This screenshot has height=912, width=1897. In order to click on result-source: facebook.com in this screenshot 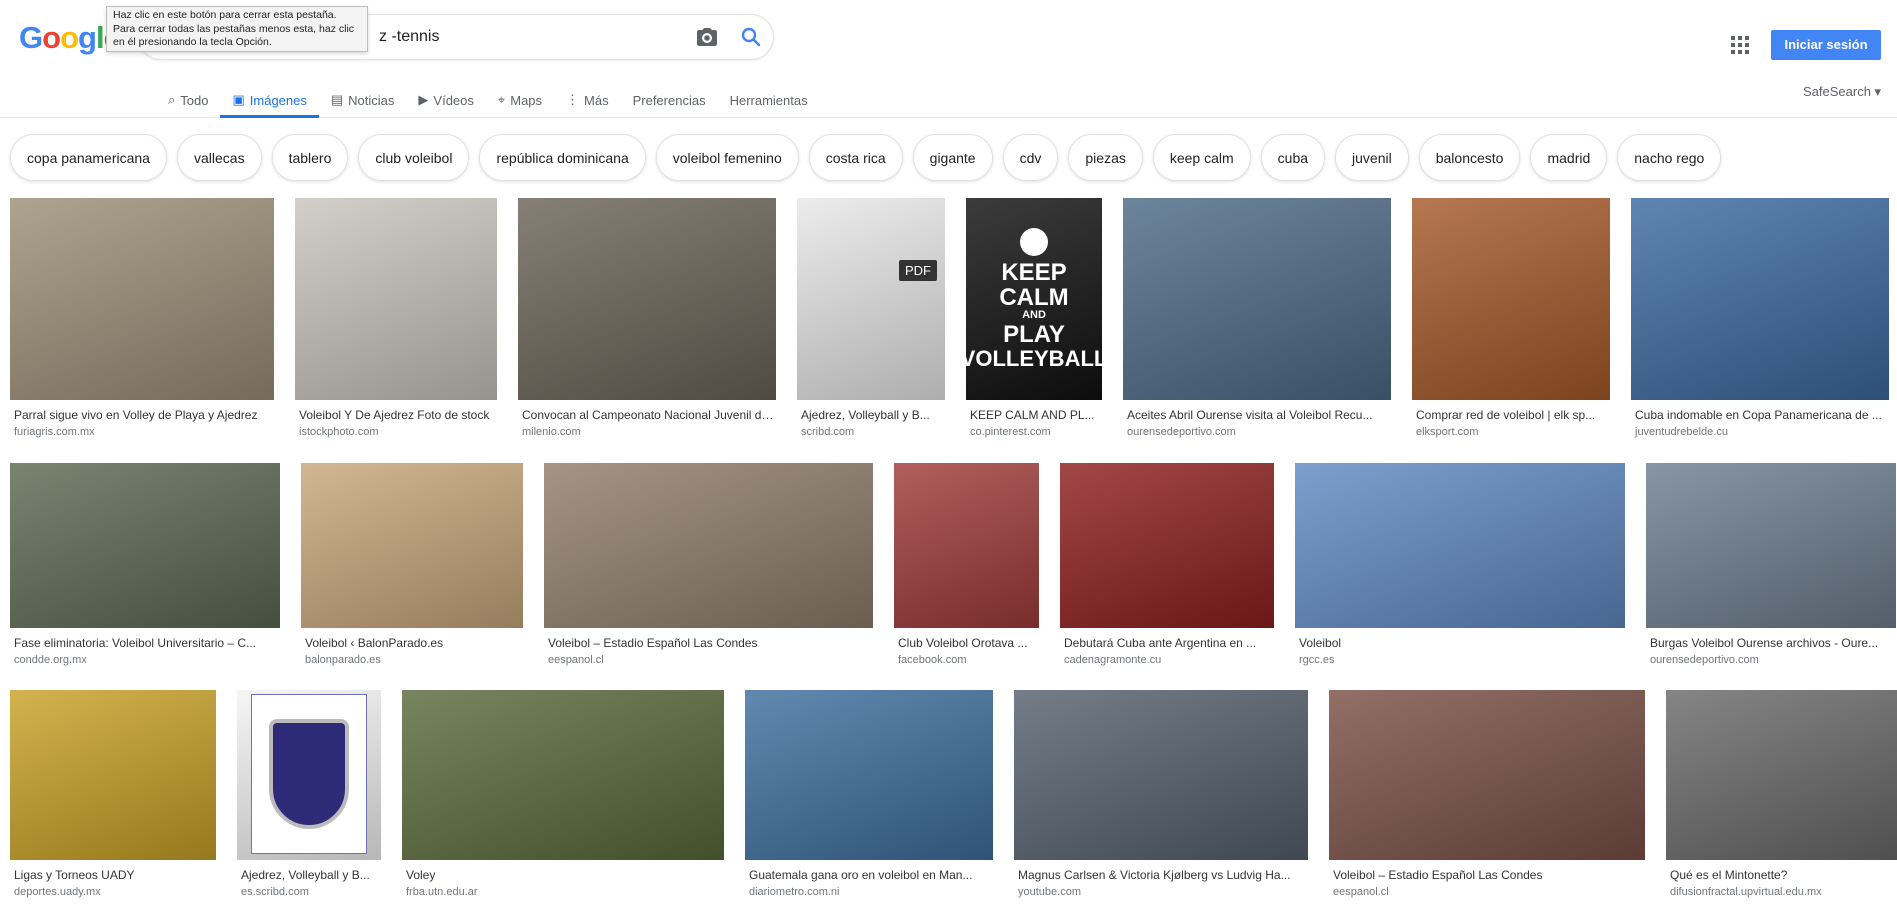, I will do `click(966, 660)`.